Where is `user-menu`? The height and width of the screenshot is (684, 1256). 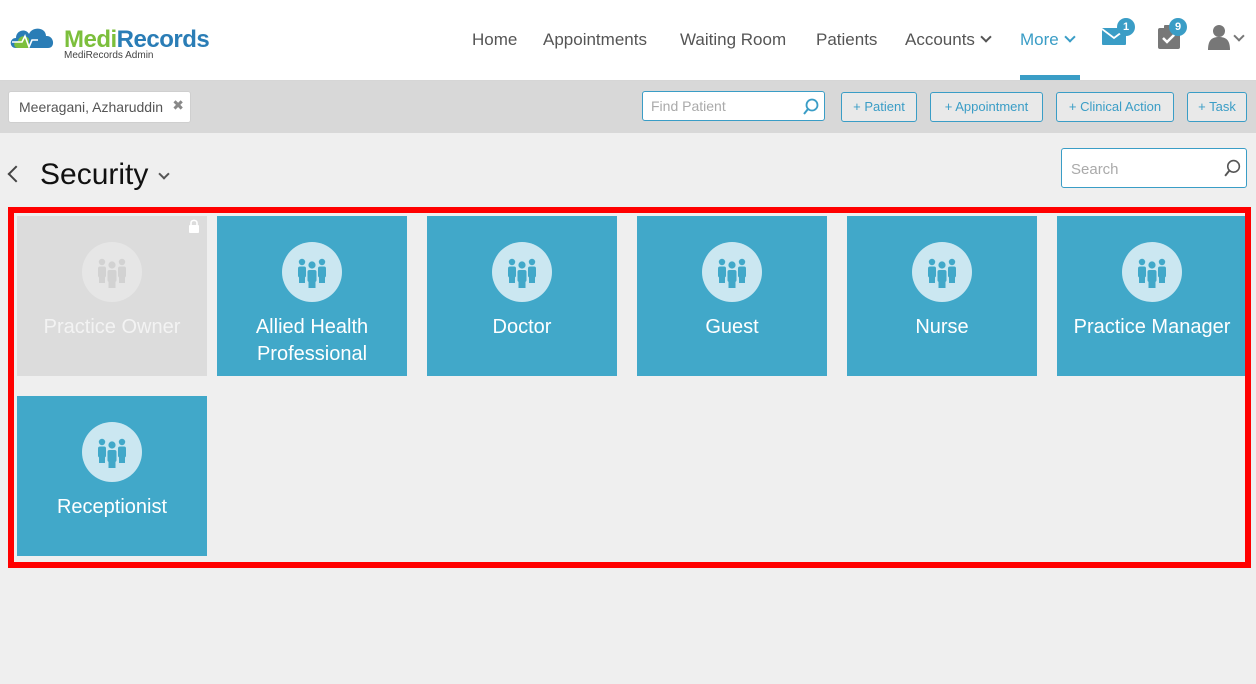 user-menu is located at coordinates (1228, 37).